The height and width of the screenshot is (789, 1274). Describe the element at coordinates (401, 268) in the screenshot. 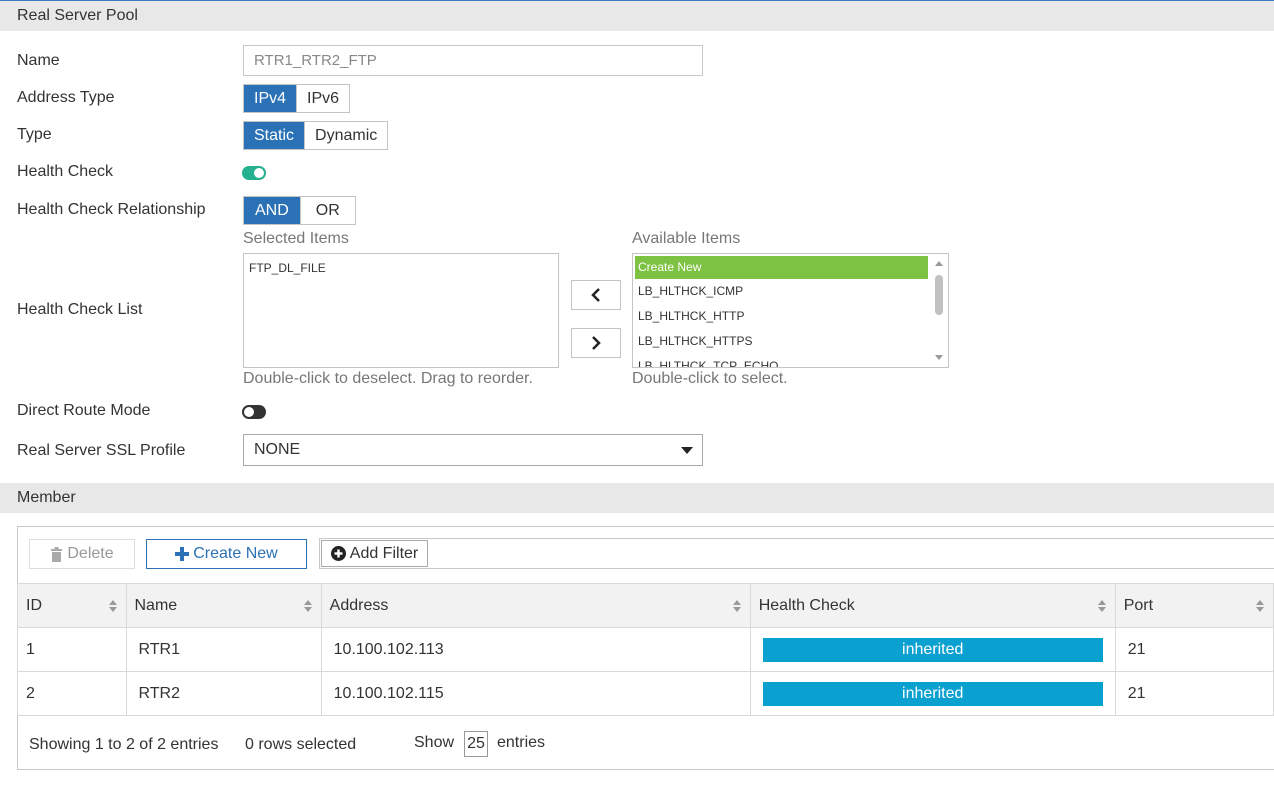

I see `selected-item: FTP_DL_FILE` at that location.